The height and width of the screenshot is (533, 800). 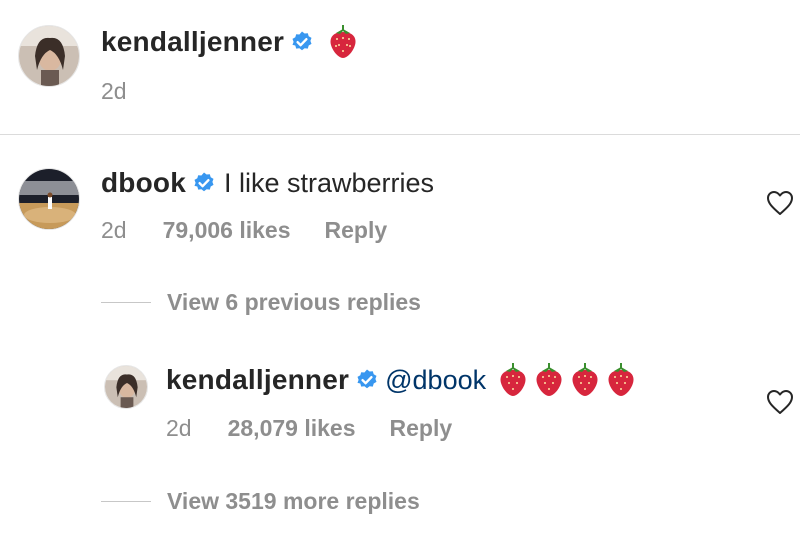 I want to click on caption-header: kendalljenner, so click(x=229, y=42).